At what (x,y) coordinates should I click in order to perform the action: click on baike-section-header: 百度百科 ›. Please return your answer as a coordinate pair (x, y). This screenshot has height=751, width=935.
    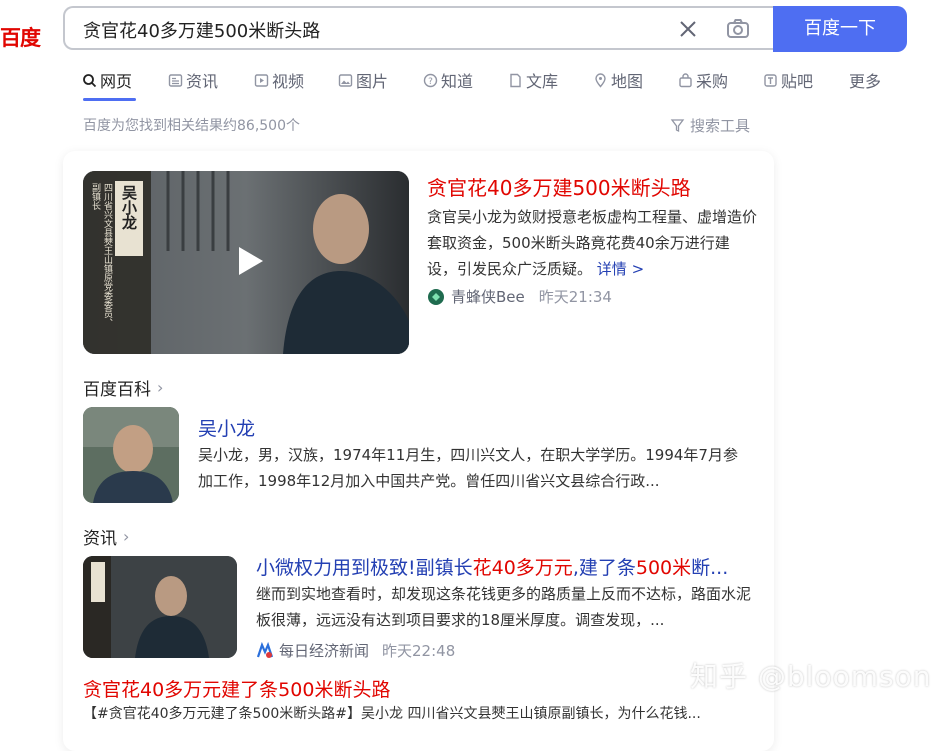
    Looking at the image, I should click on (123, 387).